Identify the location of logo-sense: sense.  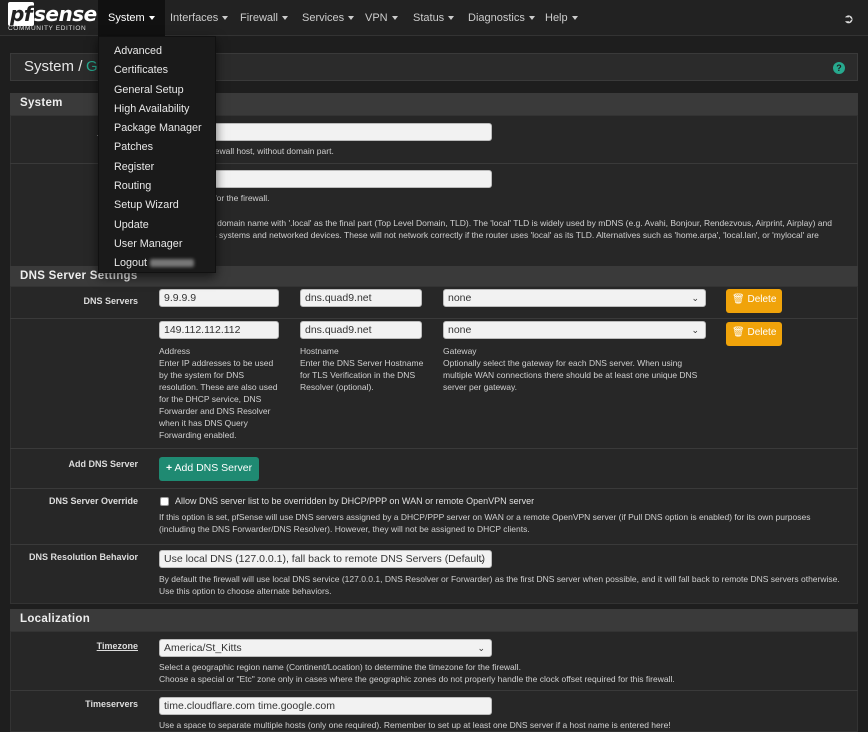
(65, 14).